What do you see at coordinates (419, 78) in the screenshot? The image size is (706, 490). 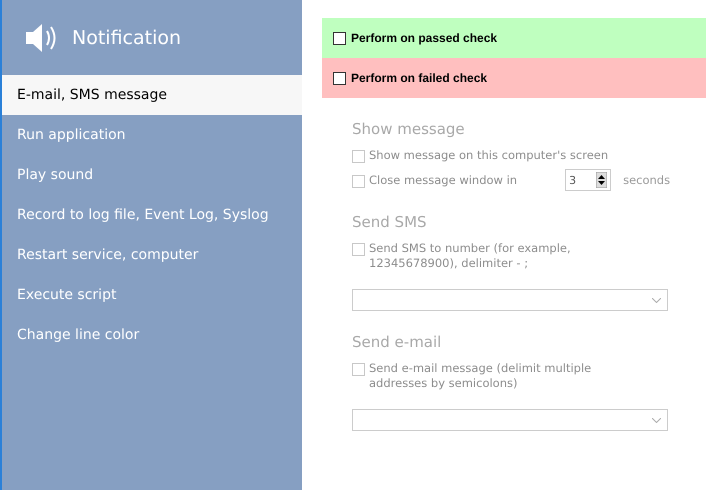 I see `checkbox-label: Perform on failed check` at bounding box center [419, 78].